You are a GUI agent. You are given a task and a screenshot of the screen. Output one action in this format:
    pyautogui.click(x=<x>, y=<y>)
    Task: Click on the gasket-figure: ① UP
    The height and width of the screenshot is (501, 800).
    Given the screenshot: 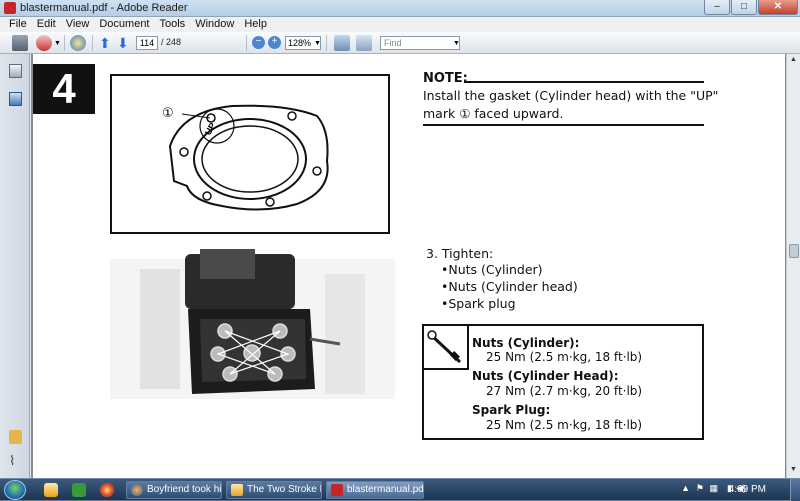 What is the action you would take?
    pyautogui.click(x=250, y=154)
    